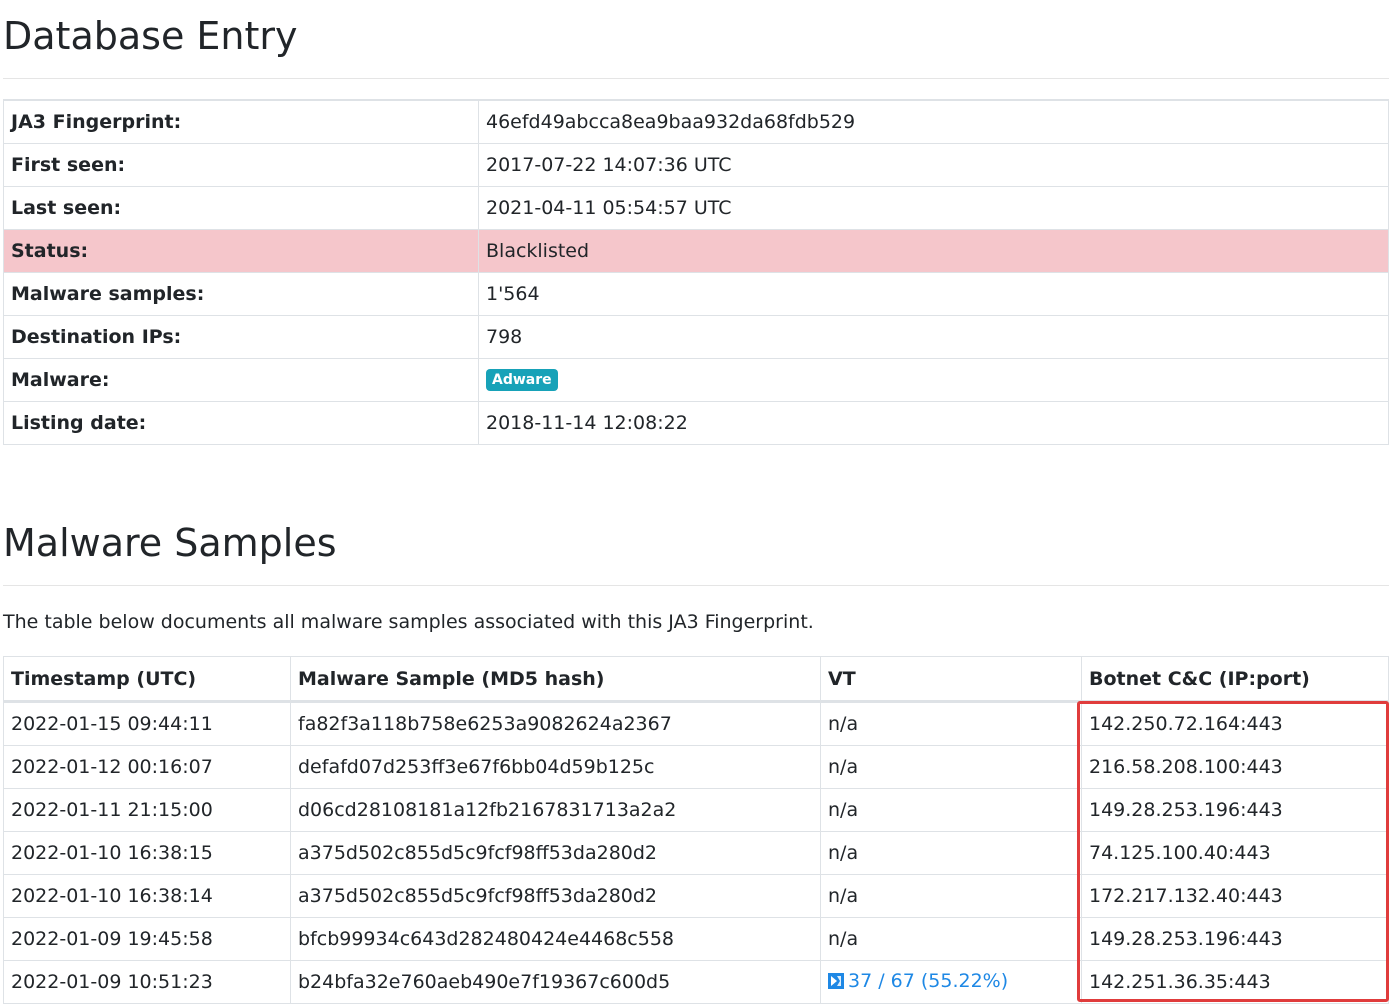 This screenshot has width=1390, height=1004. I want to click on entry-row-first-seen: First seen: 2017-07-22 14:07:36 UTC, so click(696, 165).